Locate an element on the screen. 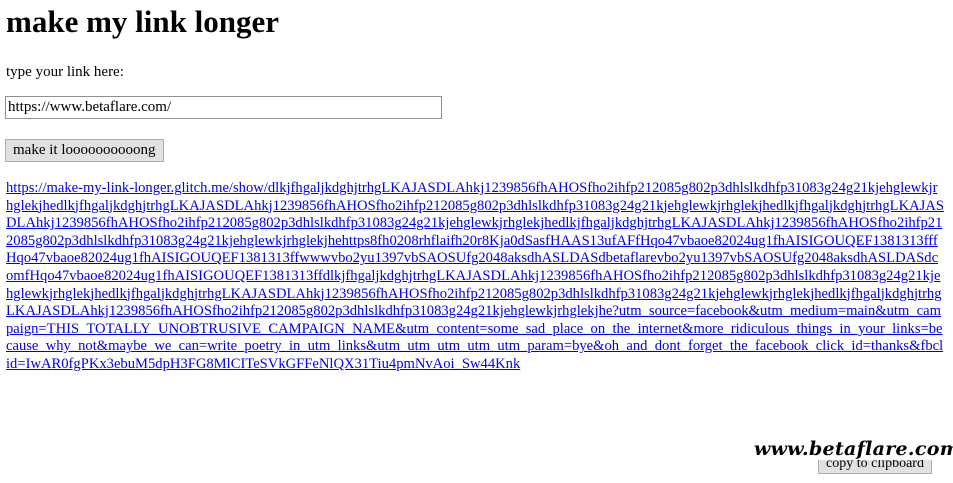 The height and width of the screenshot is (483, 953). link-input-label: type your link here: is located at coordinates (65, 72).